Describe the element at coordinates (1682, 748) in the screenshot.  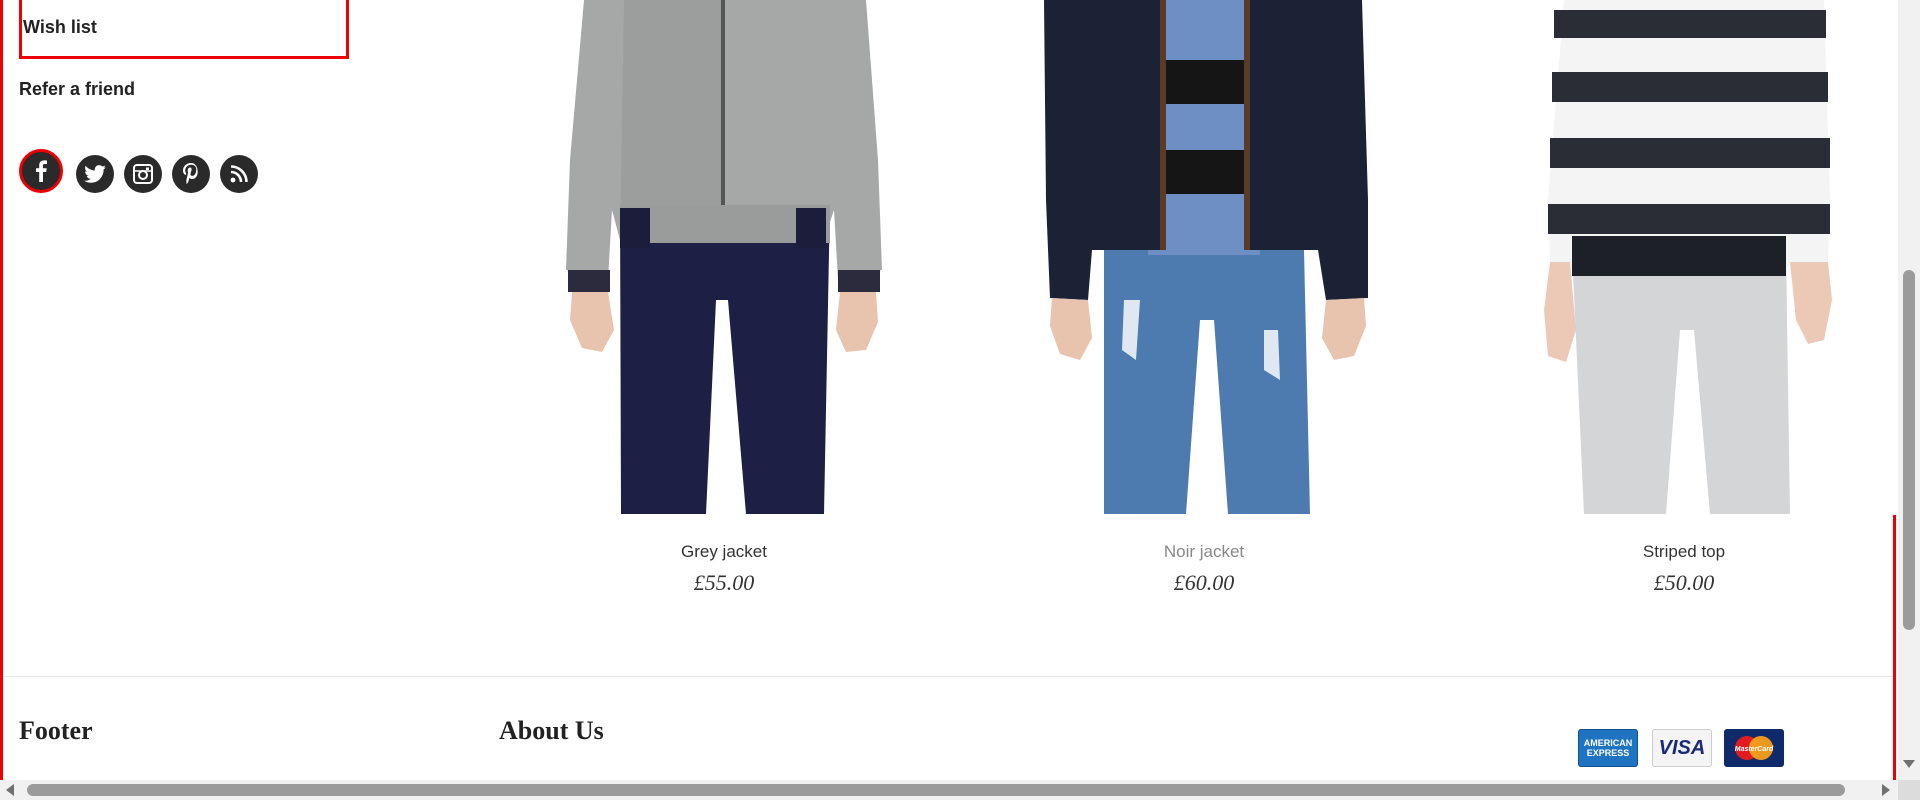
I see `visa-card-icon: VISA` at that location.